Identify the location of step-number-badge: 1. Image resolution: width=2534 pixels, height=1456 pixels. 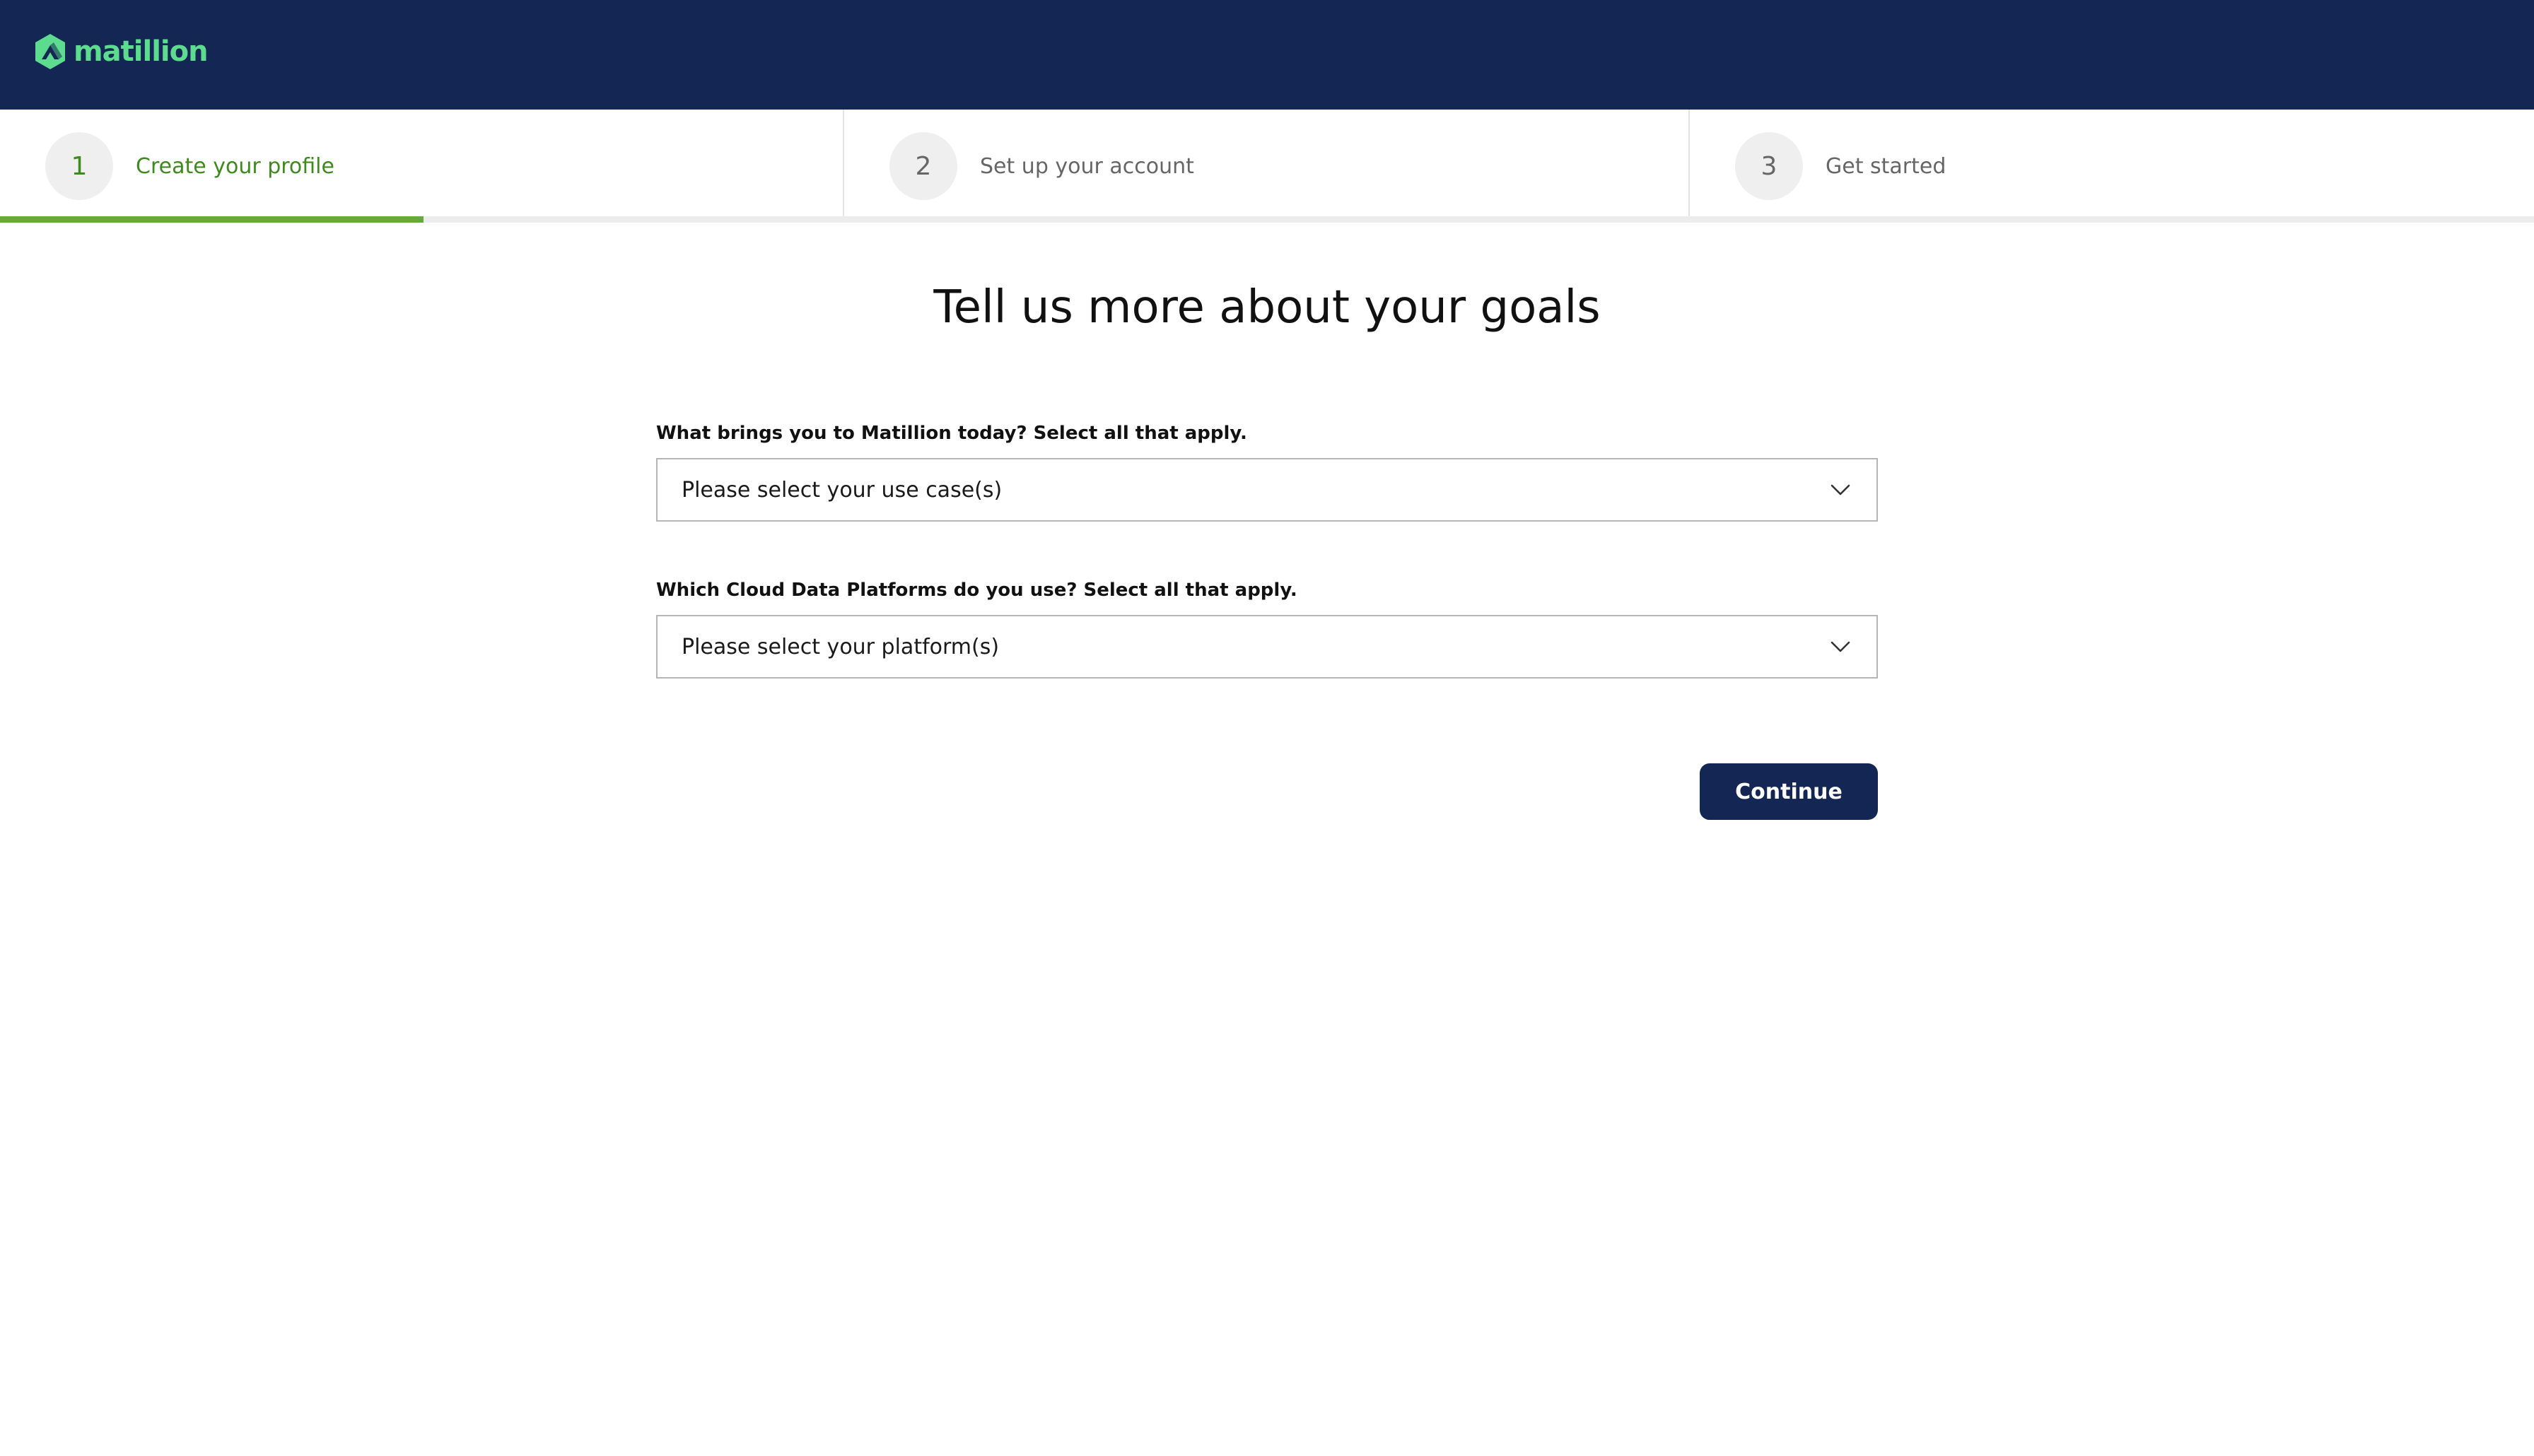
(79, 166).